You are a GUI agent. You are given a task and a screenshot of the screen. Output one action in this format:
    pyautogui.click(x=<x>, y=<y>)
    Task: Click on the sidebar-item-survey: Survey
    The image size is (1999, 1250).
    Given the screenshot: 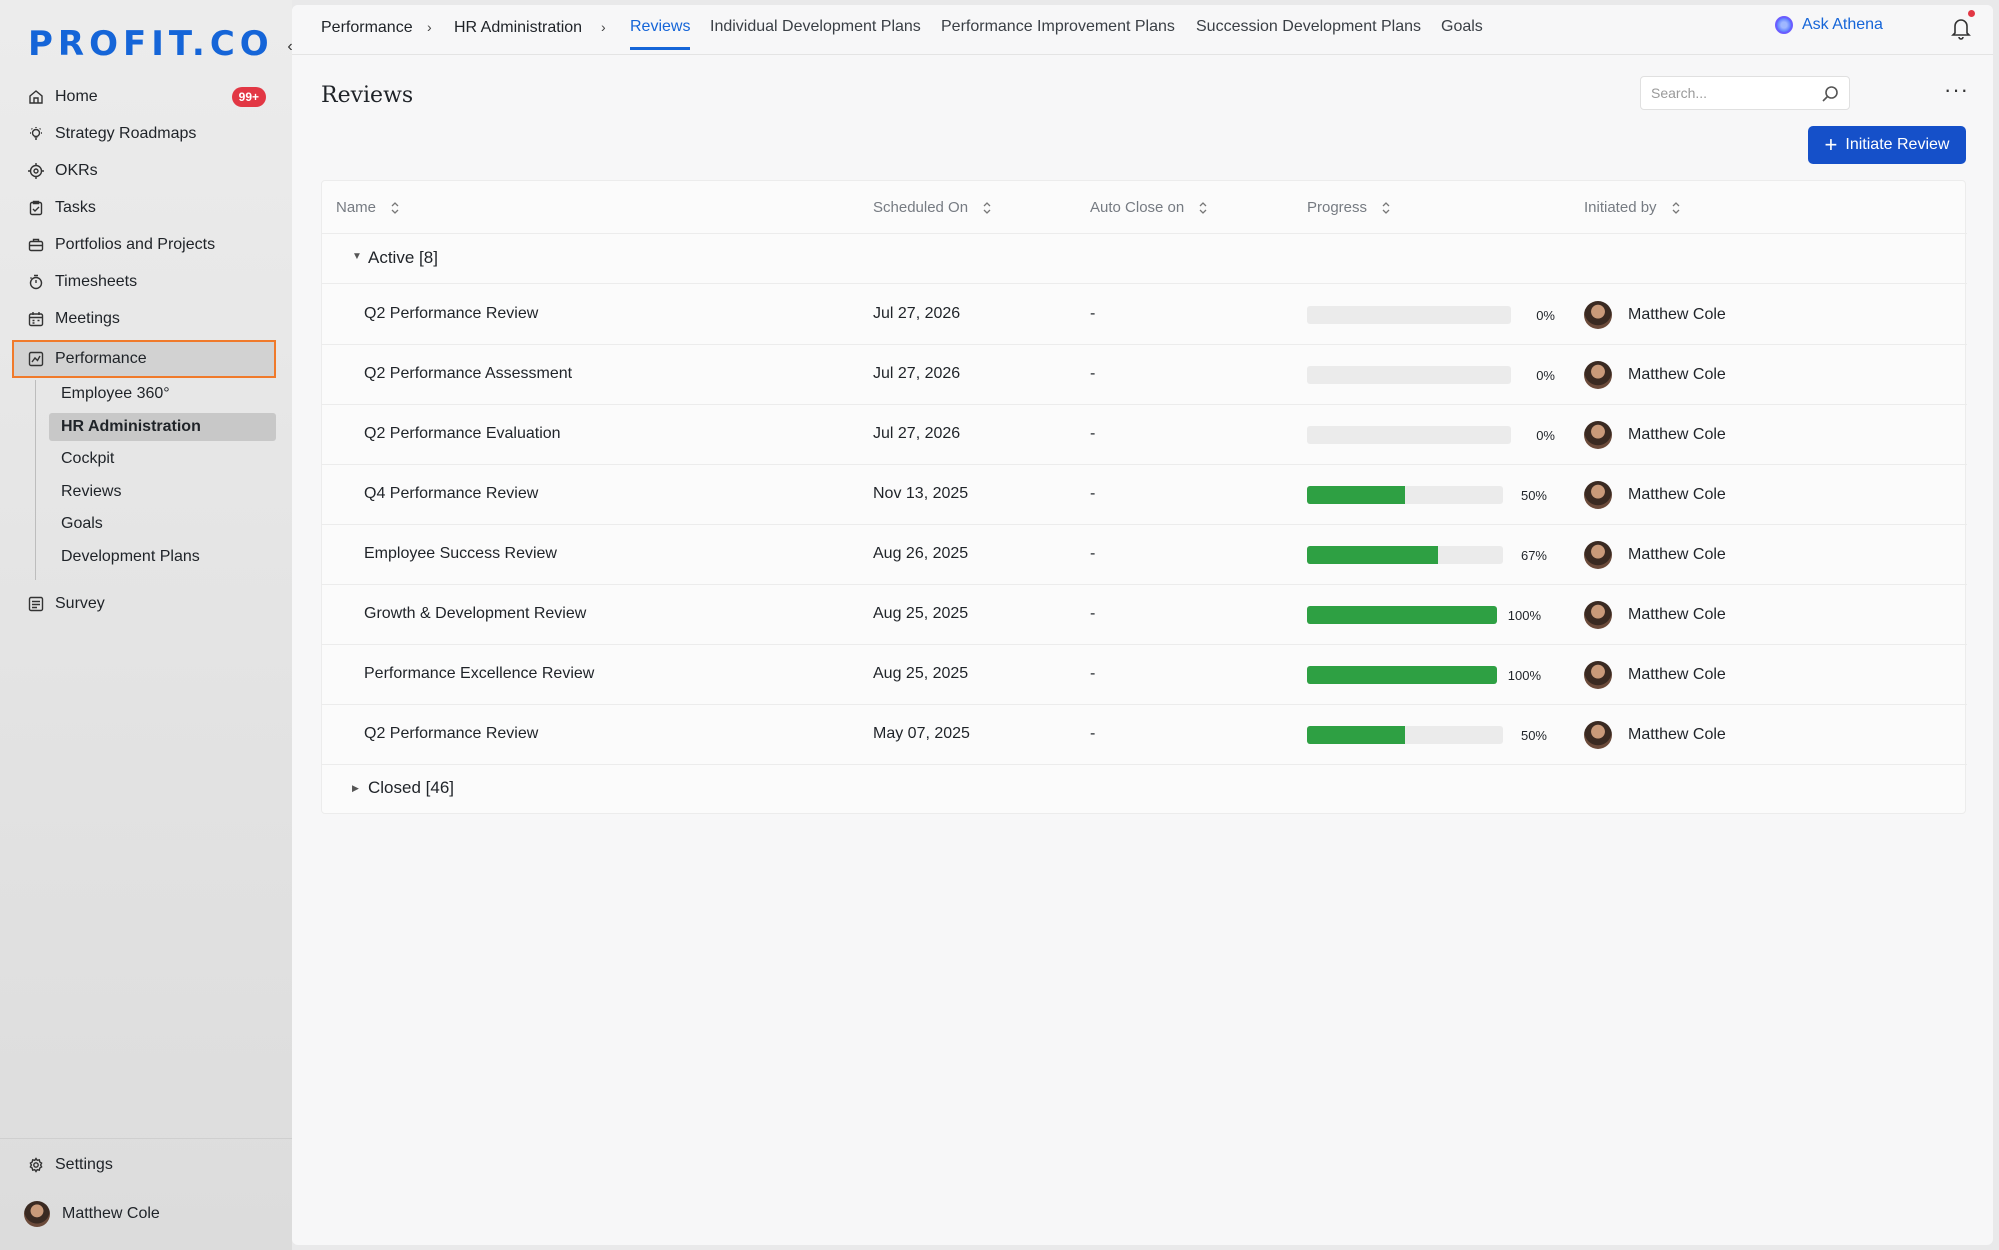 What is the action you would take?
    pyautogui.click(x=144, y=604)
    